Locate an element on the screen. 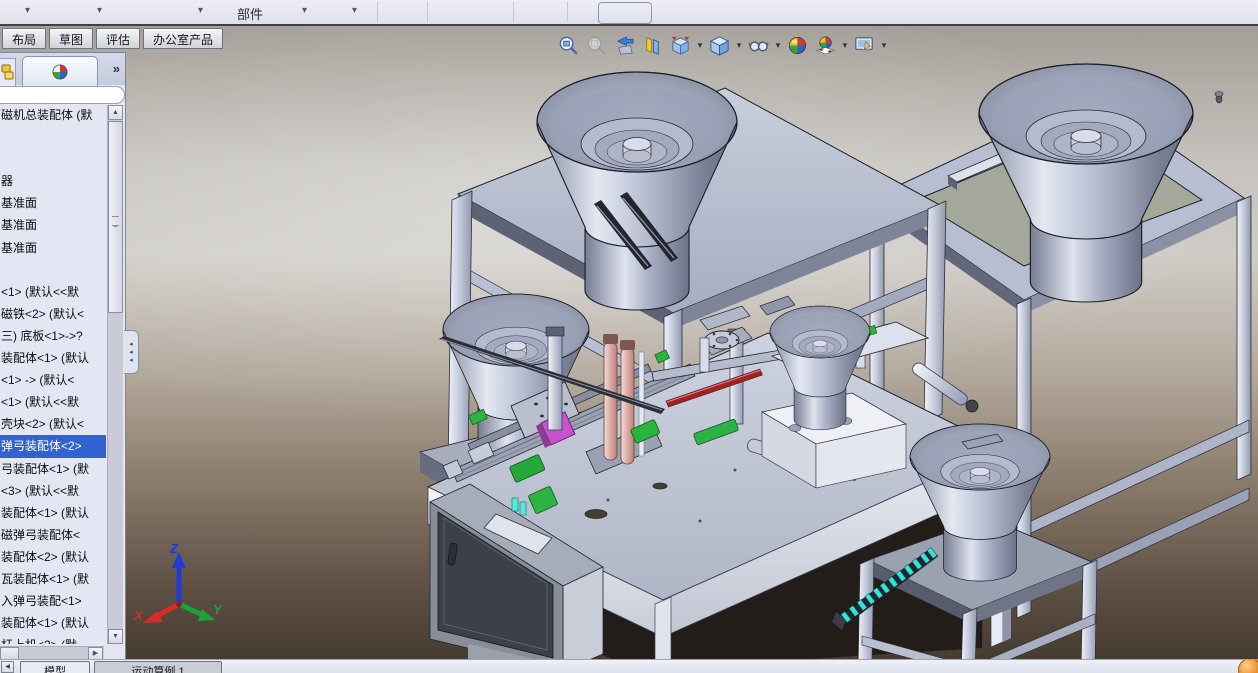 The image size is (1258, 673). tree-item-label: 壳块<2> (默认< is located at coordinates (43, 424).